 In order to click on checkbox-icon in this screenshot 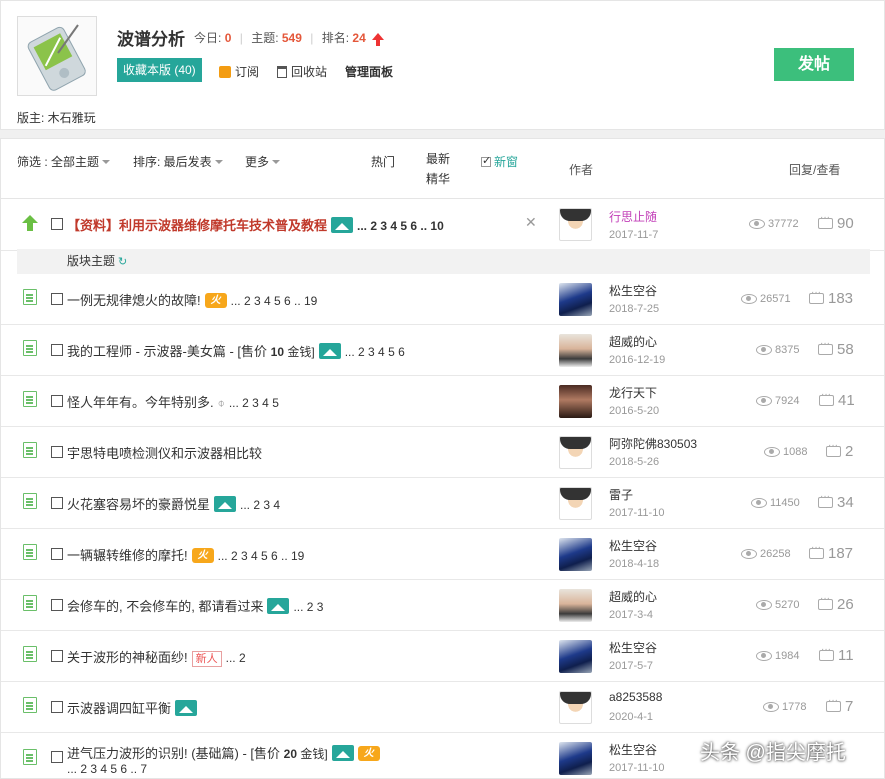, I will do `click(486, 160)`.